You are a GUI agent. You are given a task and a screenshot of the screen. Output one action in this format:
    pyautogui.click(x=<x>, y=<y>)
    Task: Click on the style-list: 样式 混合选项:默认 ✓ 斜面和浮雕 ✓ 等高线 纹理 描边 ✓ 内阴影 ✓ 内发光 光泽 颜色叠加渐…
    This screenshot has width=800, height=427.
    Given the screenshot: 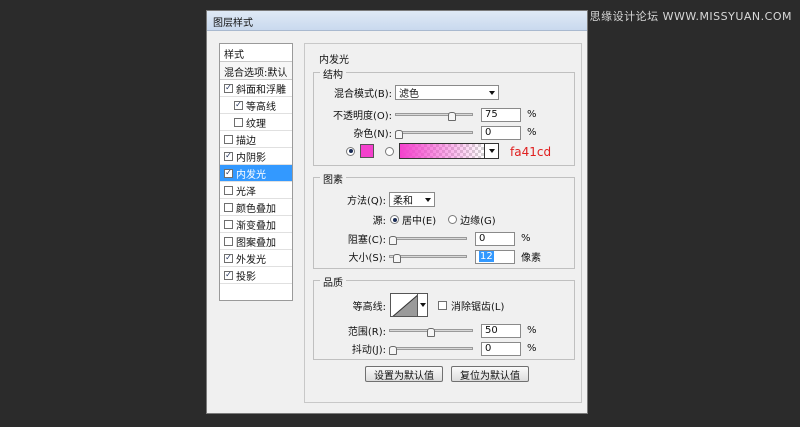 What is the action you would take?
    pyautogui.click(x=256, y=172)
    